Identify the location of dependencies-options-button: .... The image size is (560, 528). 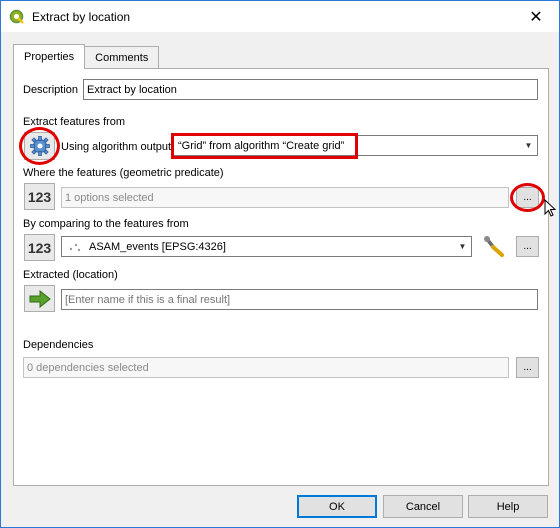
(527, 367).